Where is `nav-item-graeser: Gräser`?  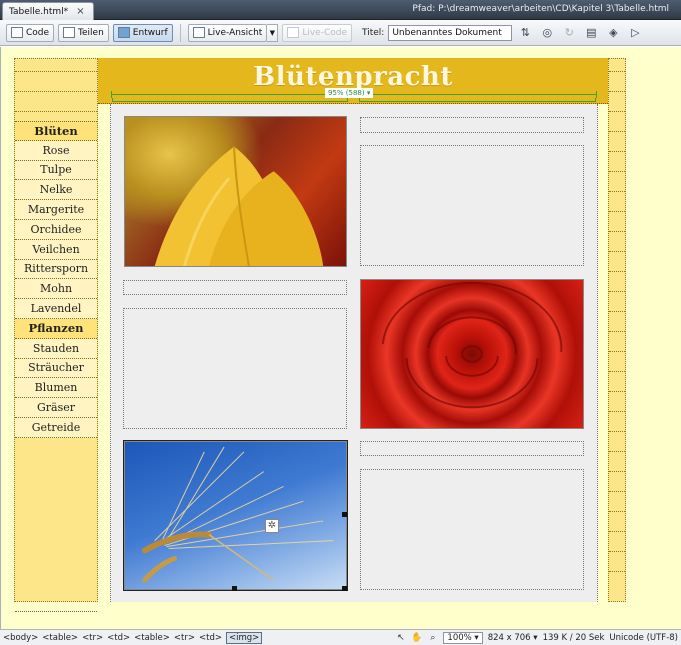
nav-item-graeser: Gräser is located at coordinates (56, 408).